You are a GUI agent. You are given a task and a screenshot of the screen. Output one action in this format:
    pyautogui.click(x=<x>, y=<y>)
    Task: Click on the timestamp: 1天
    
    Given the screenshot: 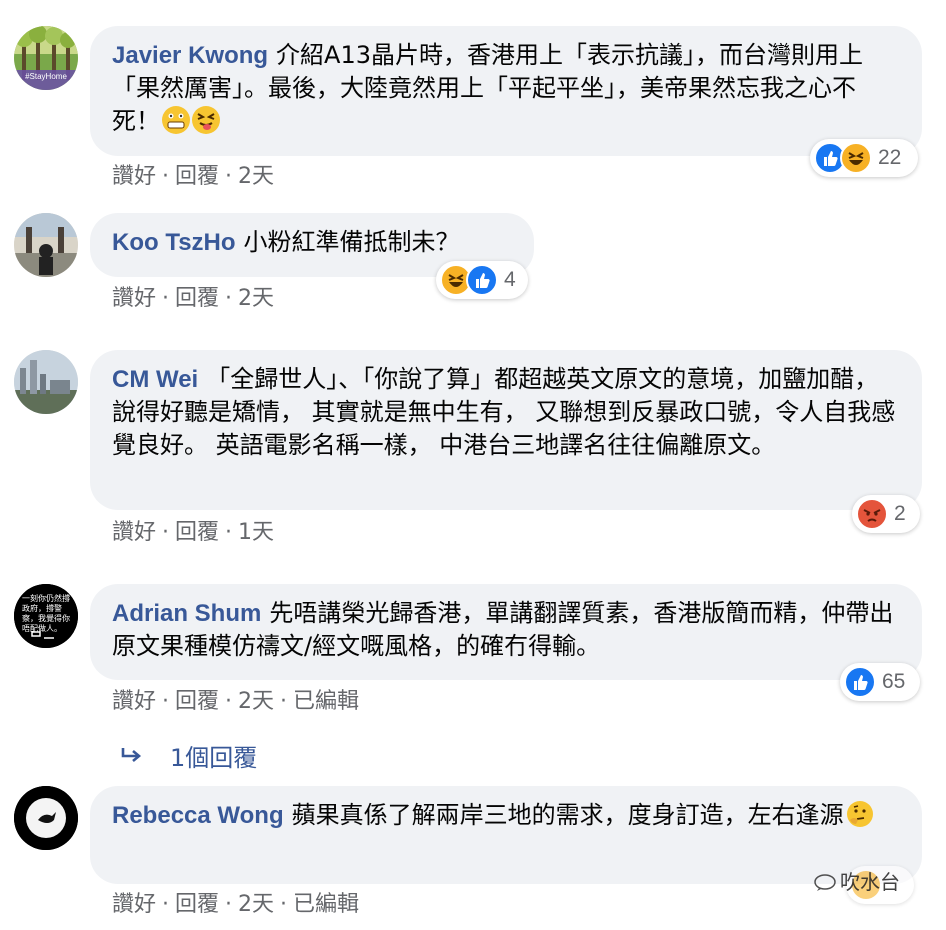 What is the action you would take?
    pyautogui.click(x=256, y=532)
    